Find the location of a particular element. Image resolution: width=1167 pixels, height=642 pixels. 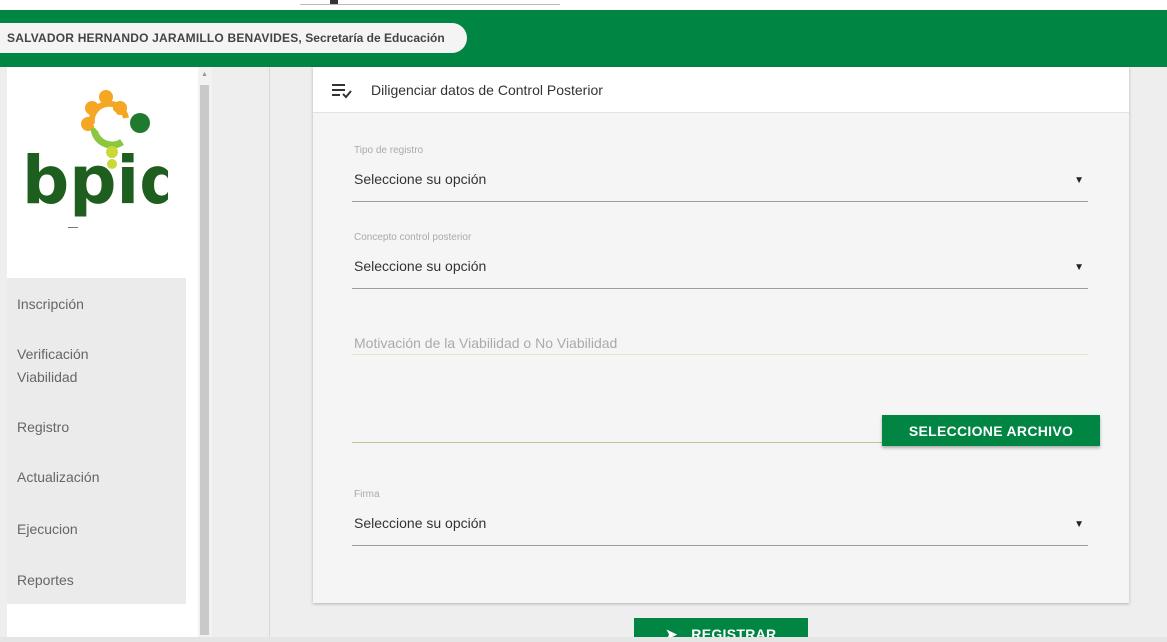

firma-select: Firma Seleccione su opción ▼ is located at coordinates (720, 518).